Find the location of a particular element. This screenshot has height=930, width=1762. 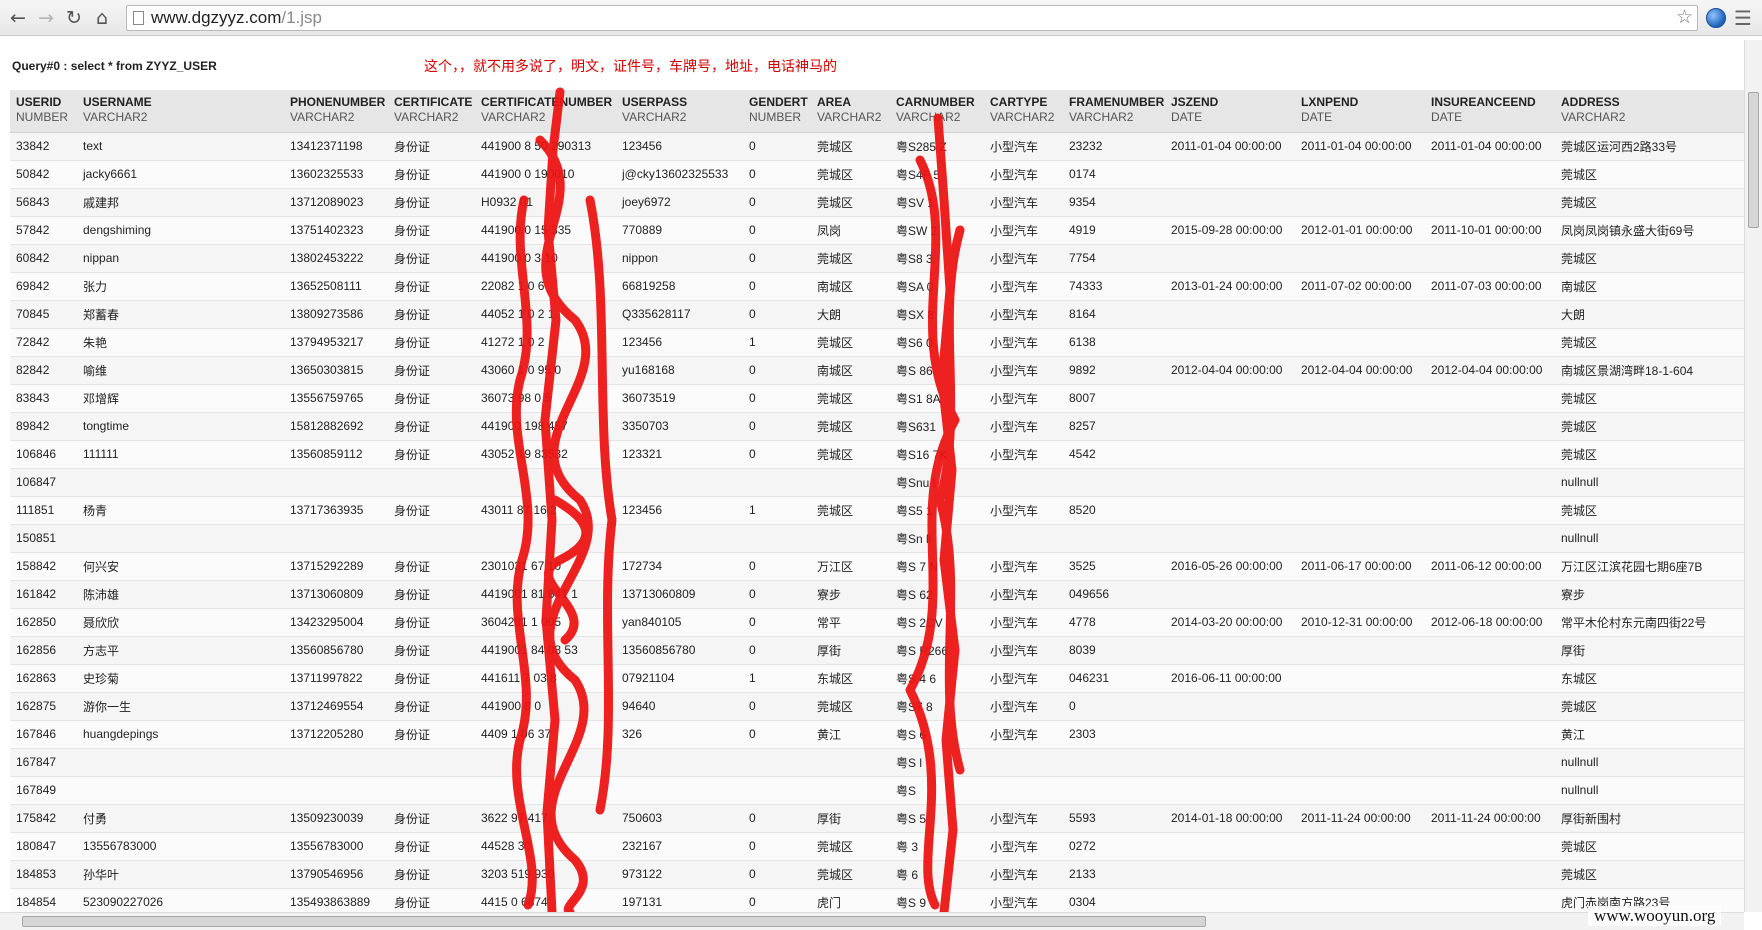

table-cell: 寮步 is located at coordinates (1649, 594).